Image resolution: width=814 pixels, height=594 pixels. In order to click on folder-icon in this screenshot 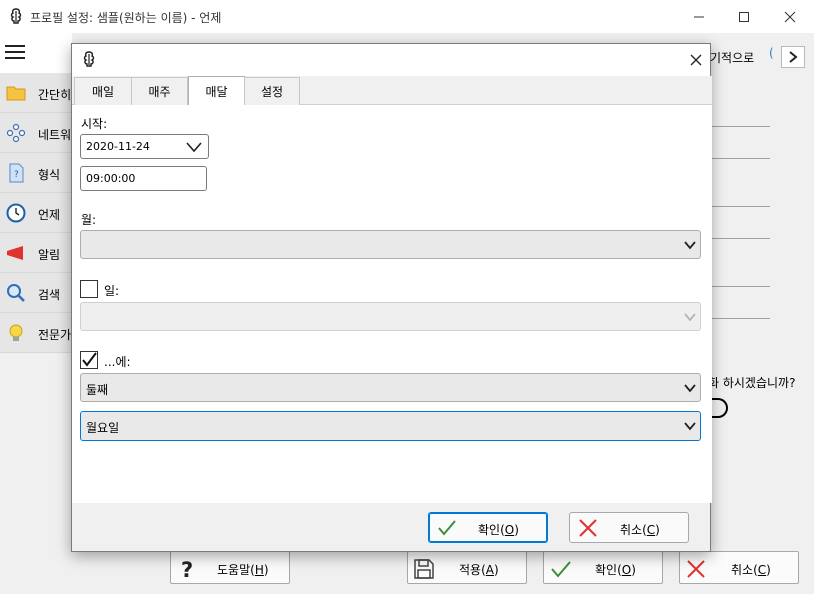, I will do `click(16, 93)`.